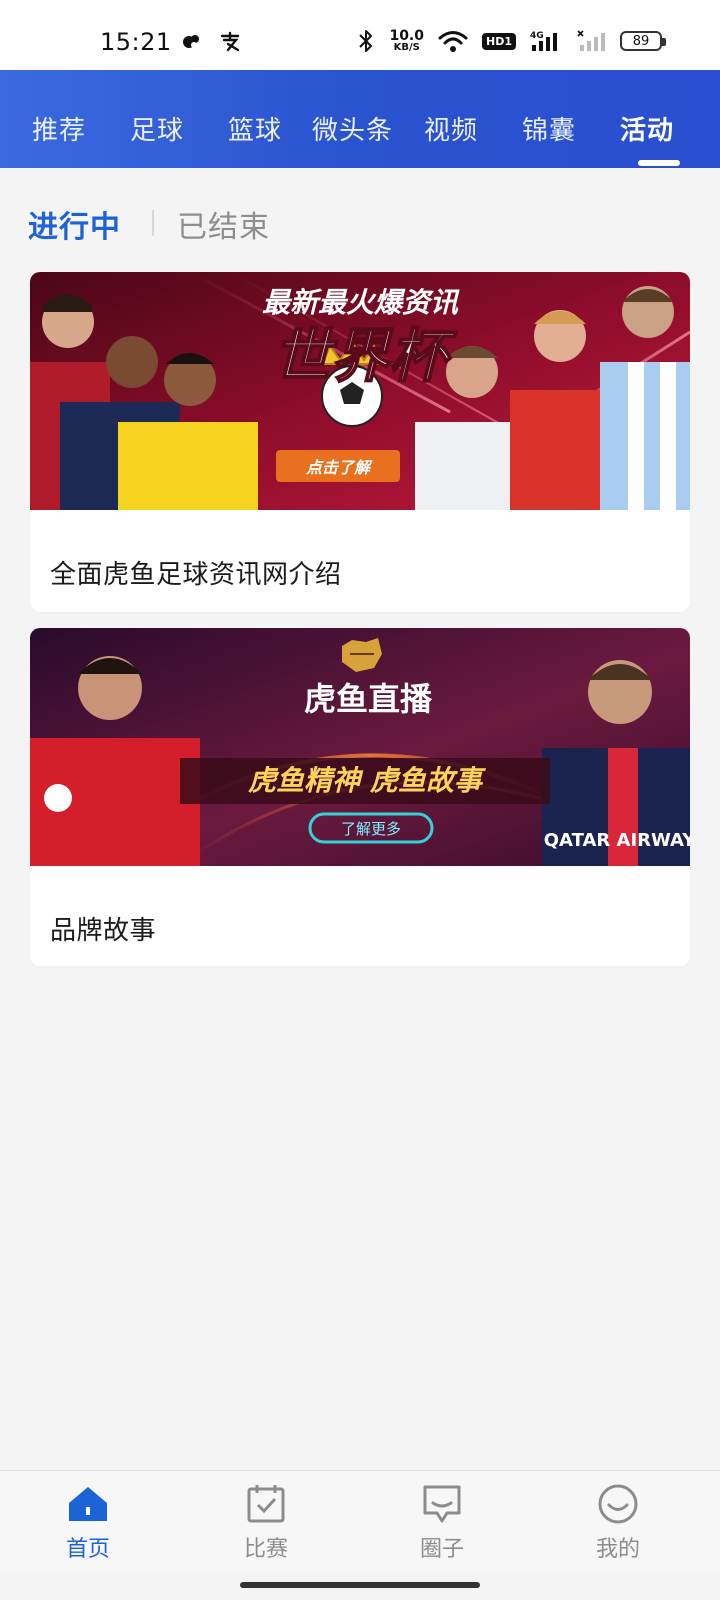  What do you see at coordinates (211, 42) in the screenshot?
I see `status-notification-icons` at bounding box center [211, 42].